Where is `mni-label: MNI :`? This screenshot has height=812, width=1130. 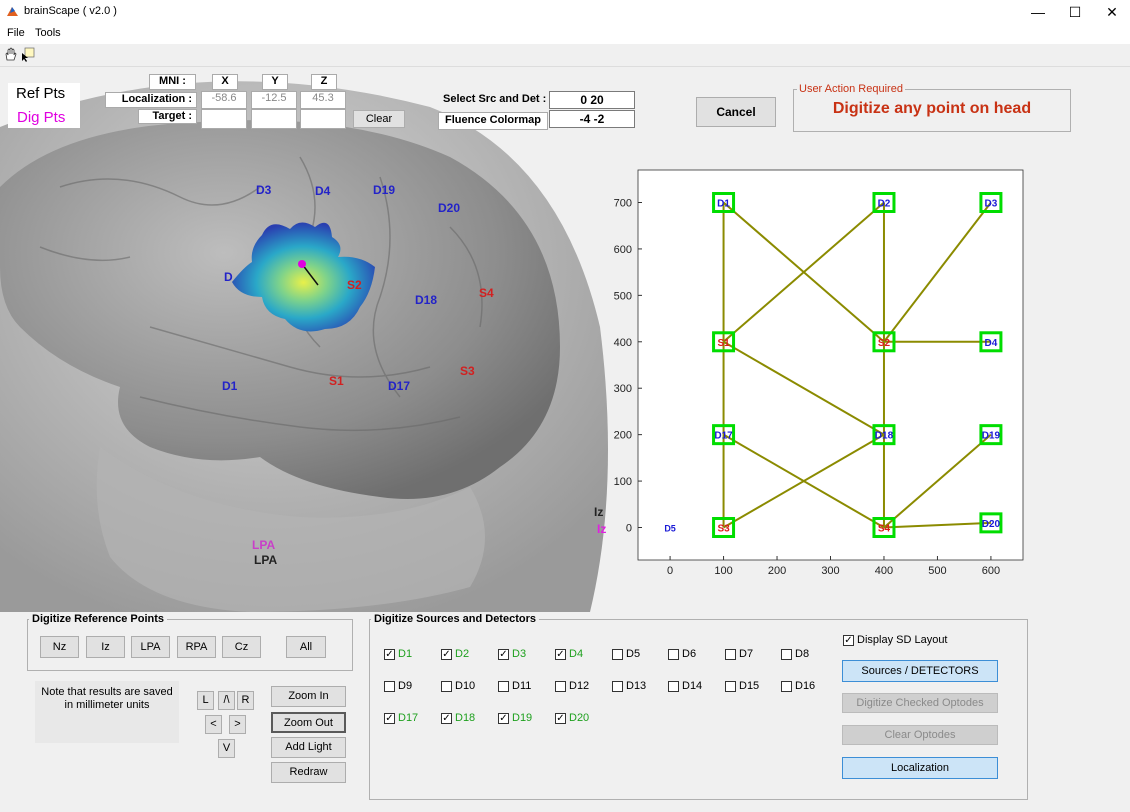 mni-label: MNI : is located at coordinates (172, 82).